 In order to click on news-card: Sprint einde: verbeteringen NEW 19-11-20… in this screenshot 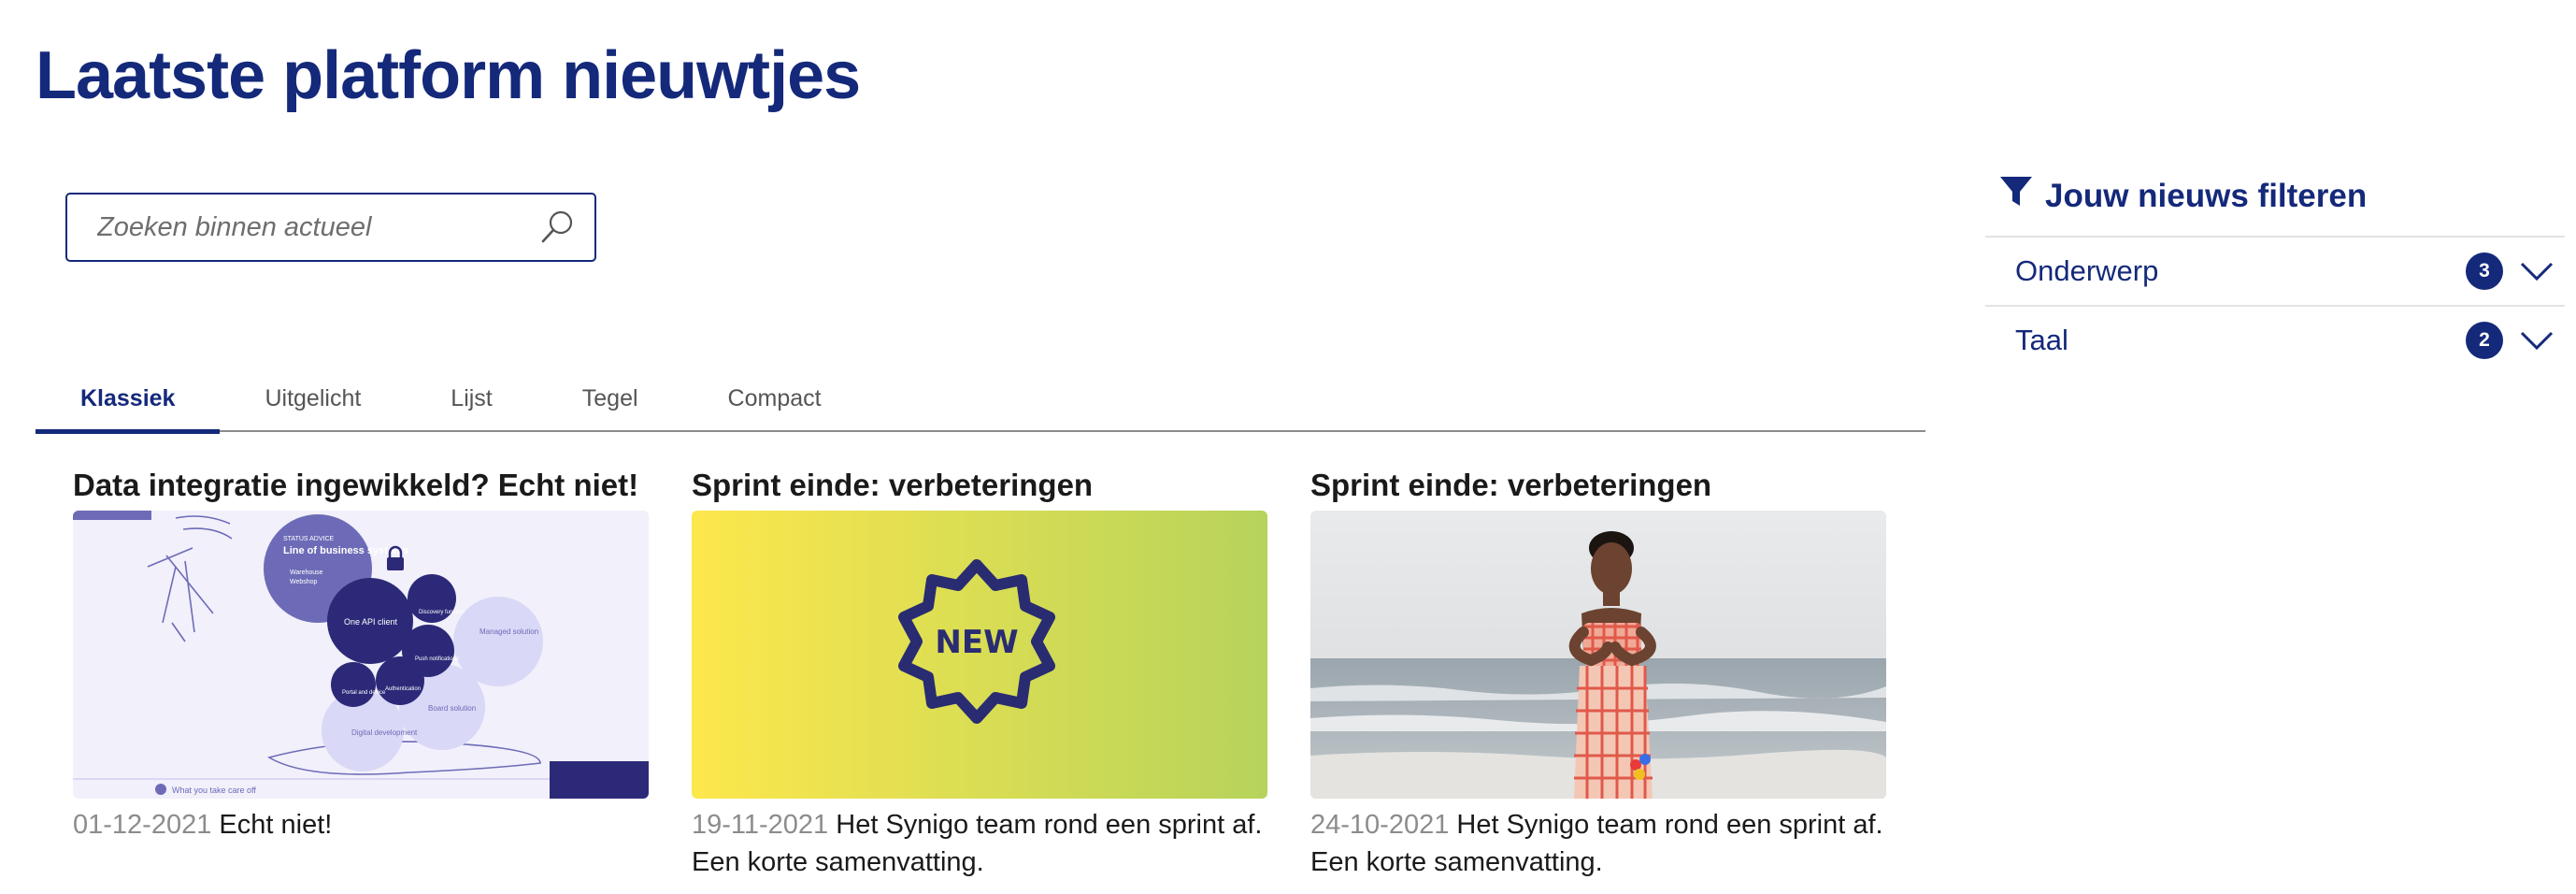, I will do `click(979, 674)`.